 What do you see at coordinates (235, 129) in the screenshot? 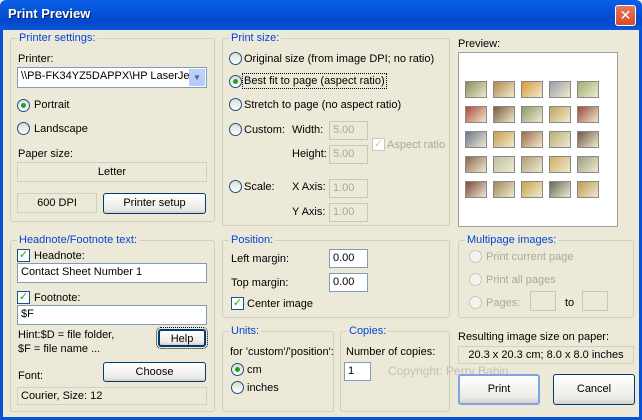
I see `custom-radio` at bounding box center [235, 129].